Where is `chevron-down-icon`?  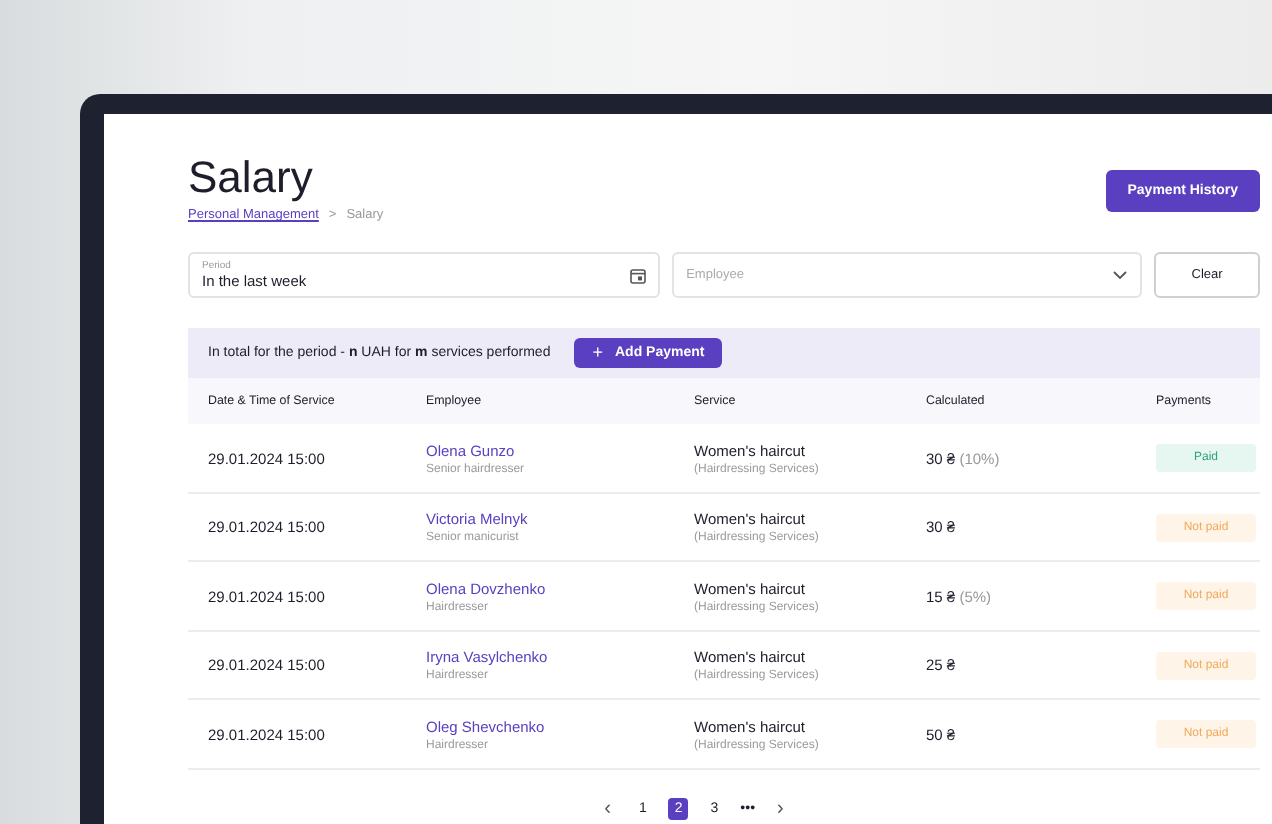
chevron-down-icon is located at coordinates (1120, 275).